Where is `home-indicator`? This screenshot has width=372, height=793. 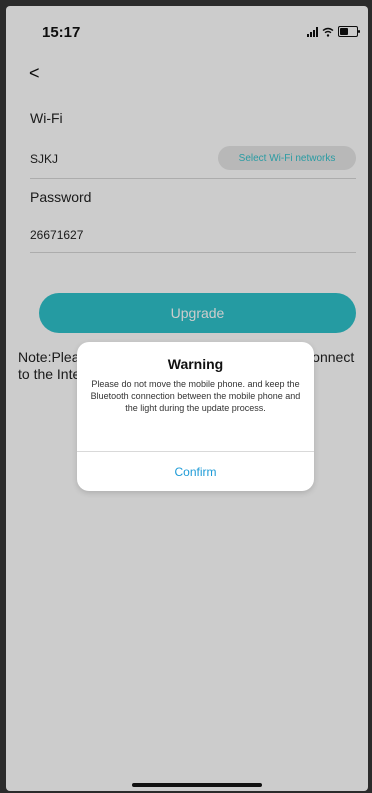 home-indicator is located at coordinates (197, 785).